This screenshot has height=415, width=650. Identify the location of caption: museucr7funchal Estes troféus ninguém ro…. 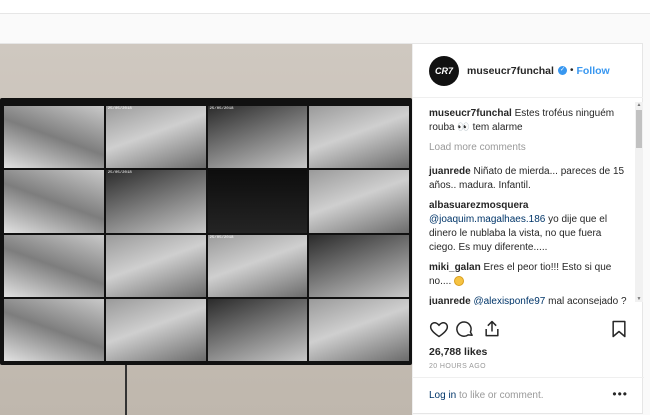
(528, 121).